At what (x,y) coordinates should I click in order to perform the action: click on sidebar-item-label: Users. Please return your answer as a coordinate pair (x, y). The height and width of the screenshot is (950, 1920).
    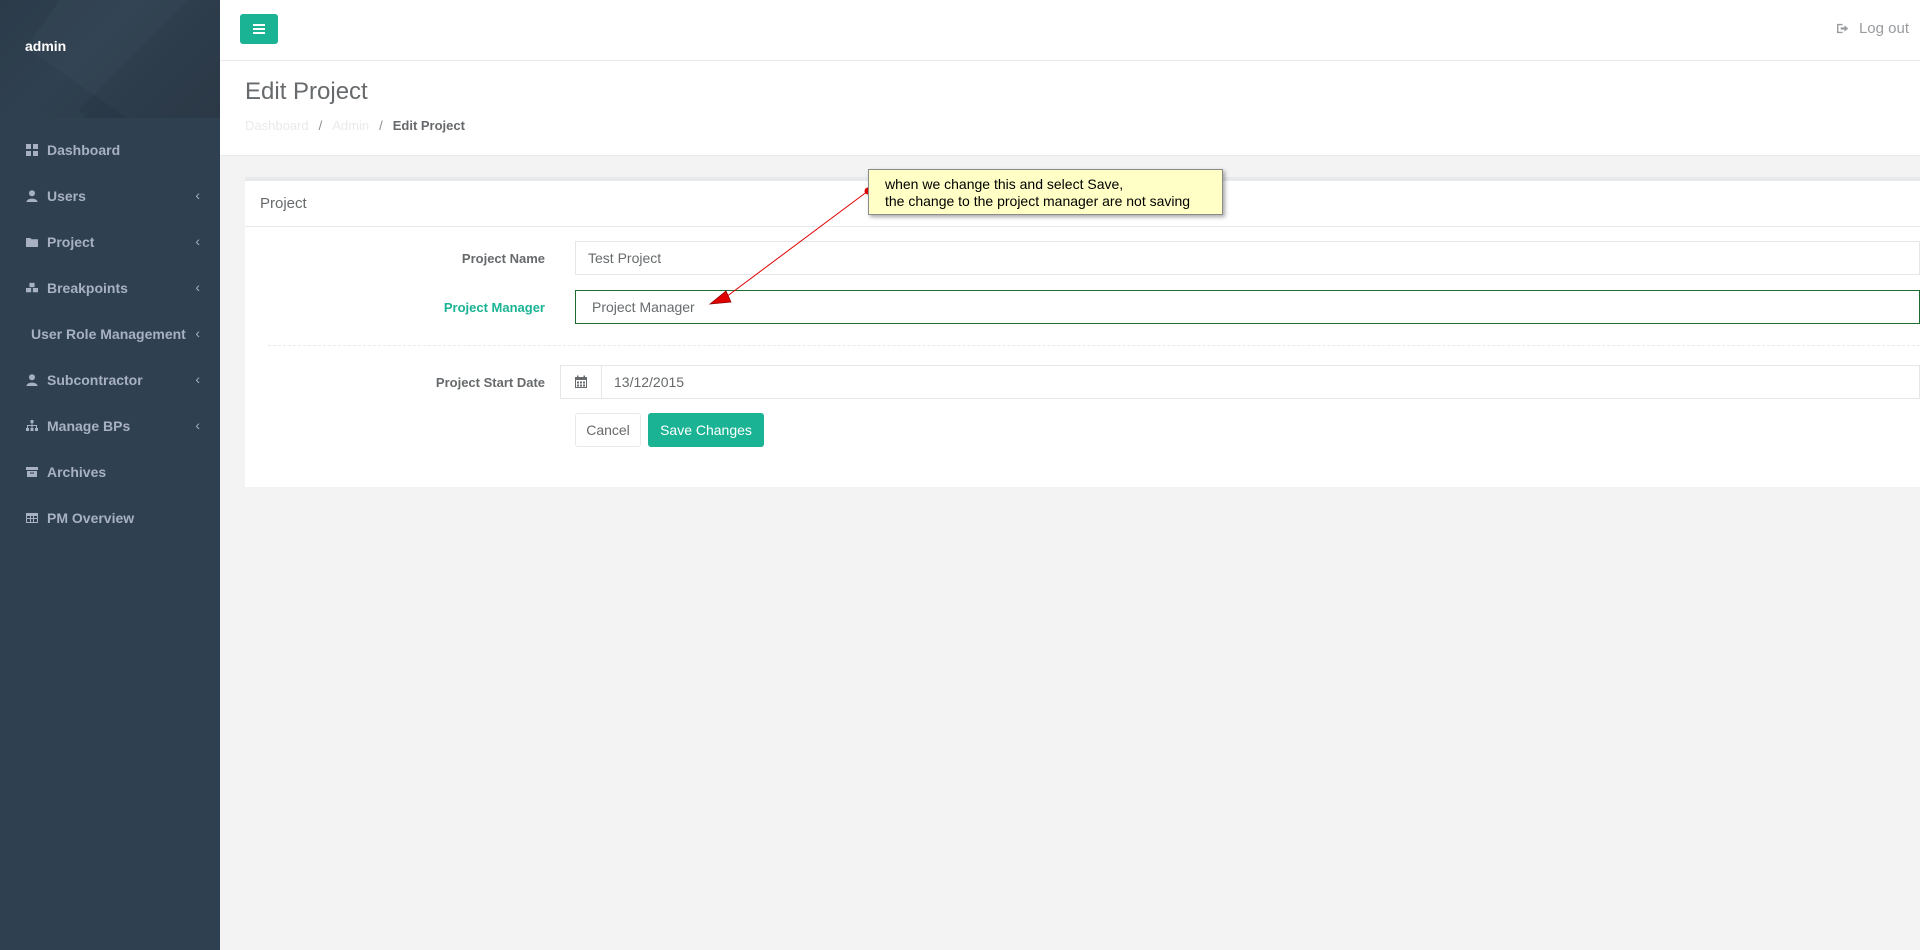
    Looking at the image, I should click on (66, 196).